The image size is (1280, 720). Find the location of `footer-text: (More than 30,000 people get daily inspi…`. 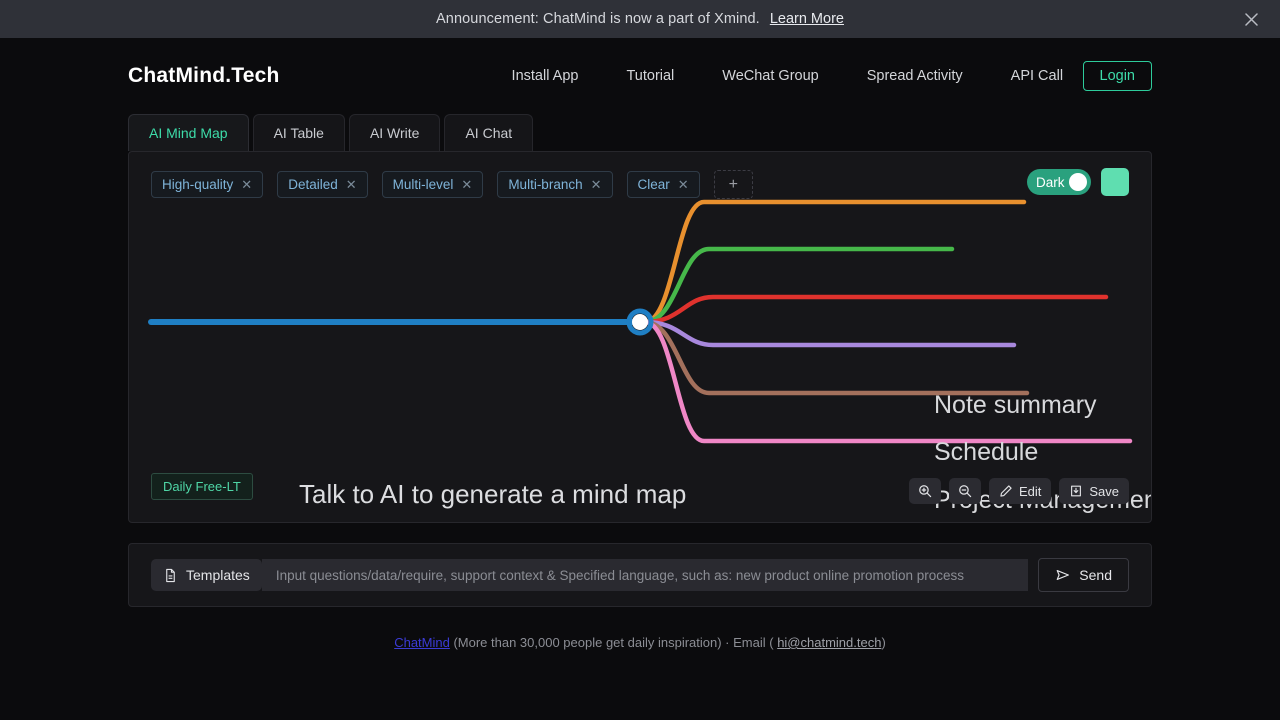

footer-text: (More than 30,000 people get daily inspi… is located at coordinates (613, 642).